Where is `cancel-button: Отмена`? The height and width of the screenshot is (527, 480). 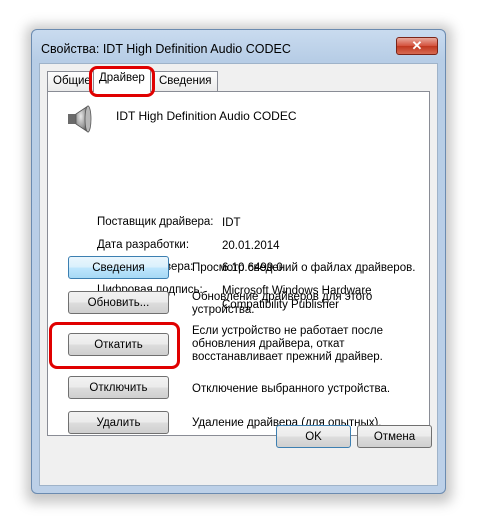 cancel-button: Отмена is located at coordinates (394, 436).